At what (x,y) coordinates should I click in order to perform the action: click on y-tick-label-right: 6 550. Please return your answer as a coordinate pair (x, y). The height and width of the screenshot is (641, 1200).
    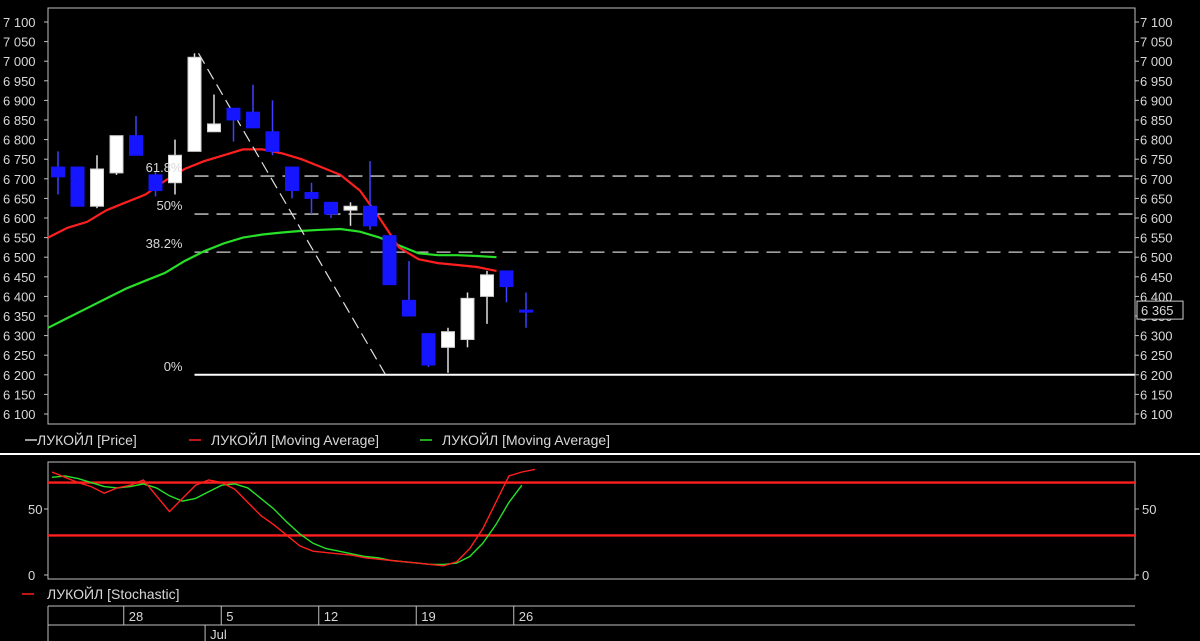
    Looking at the image, I should click on (1156, 238).